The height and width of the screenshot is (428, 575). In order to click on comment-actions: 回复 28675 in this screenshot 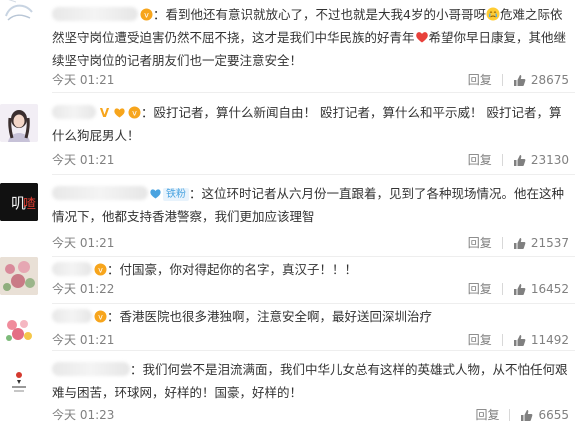, I will do `click(518, 80)`.